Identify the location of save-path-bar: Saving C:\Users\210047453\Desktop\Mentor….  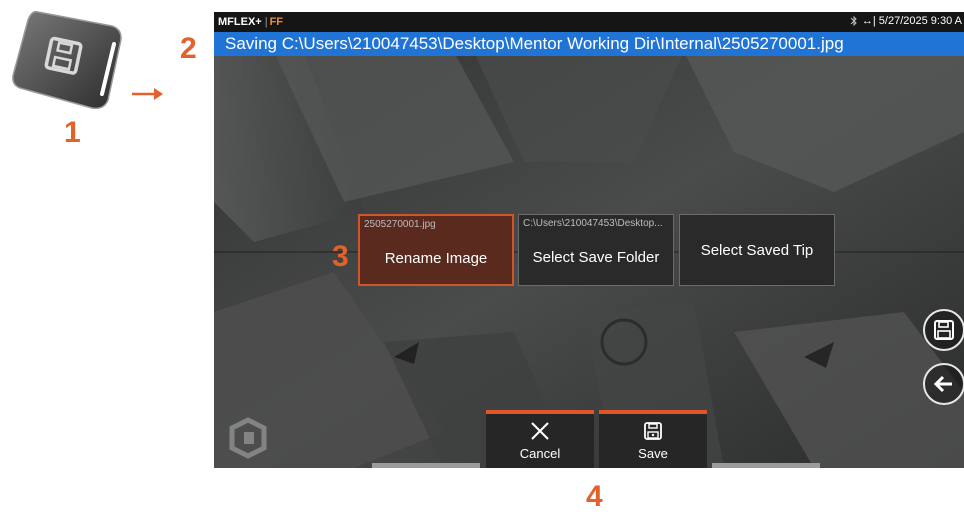
(589, 44).